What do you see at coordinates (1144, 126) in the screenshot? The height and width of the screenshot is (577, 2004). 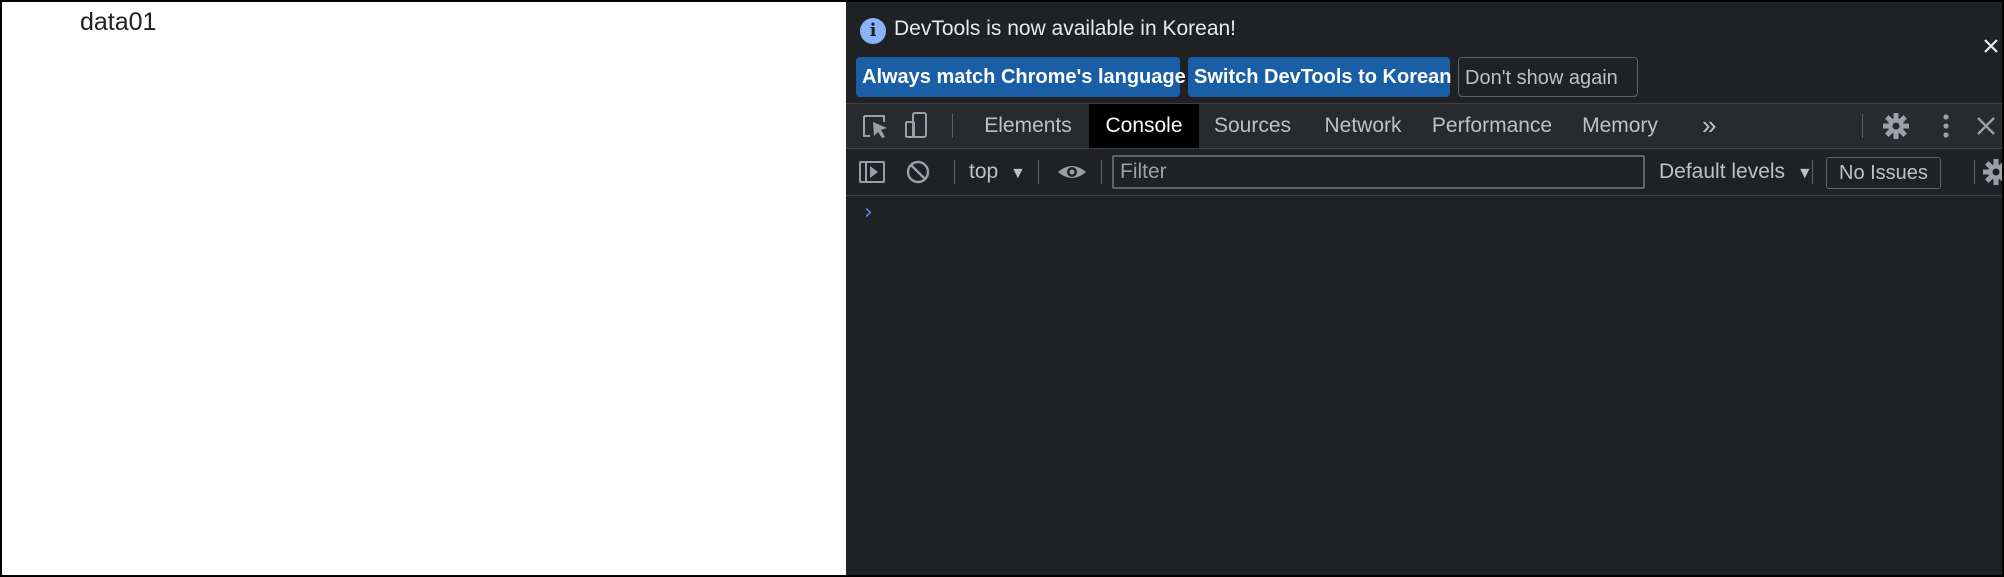 I see `tab-console: Console` at bounding box center [1144, 126].